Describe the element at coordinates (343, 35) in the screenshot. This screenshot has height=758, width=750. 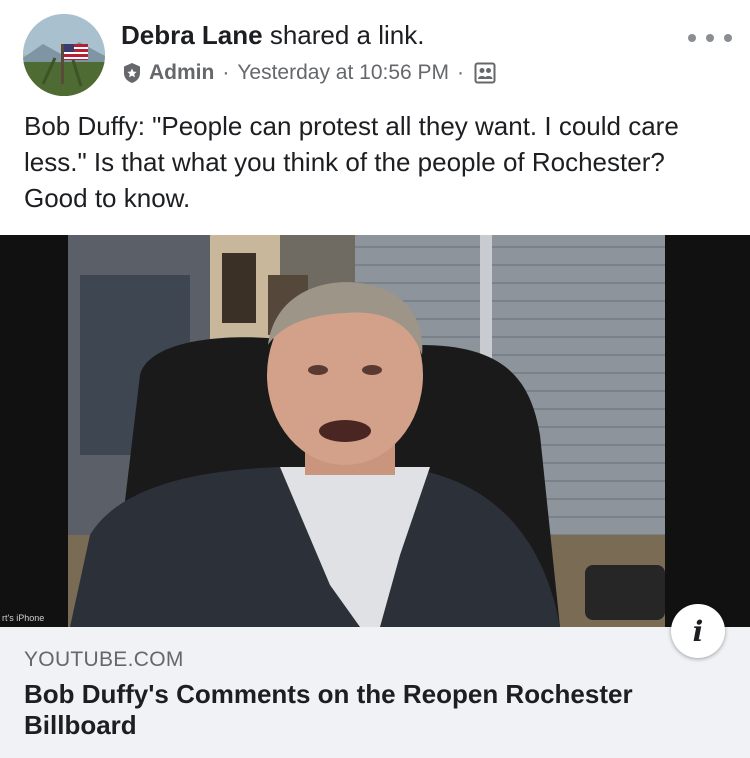
I see `author-action: shared a link.` at that location.